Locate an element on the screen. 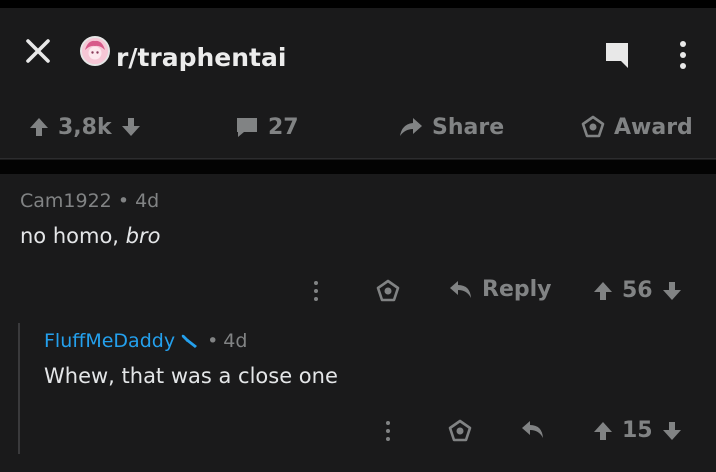 This screenshot has height=472, width=716. subreddit-name: r/traphentai is located at coordinates (201, 58).